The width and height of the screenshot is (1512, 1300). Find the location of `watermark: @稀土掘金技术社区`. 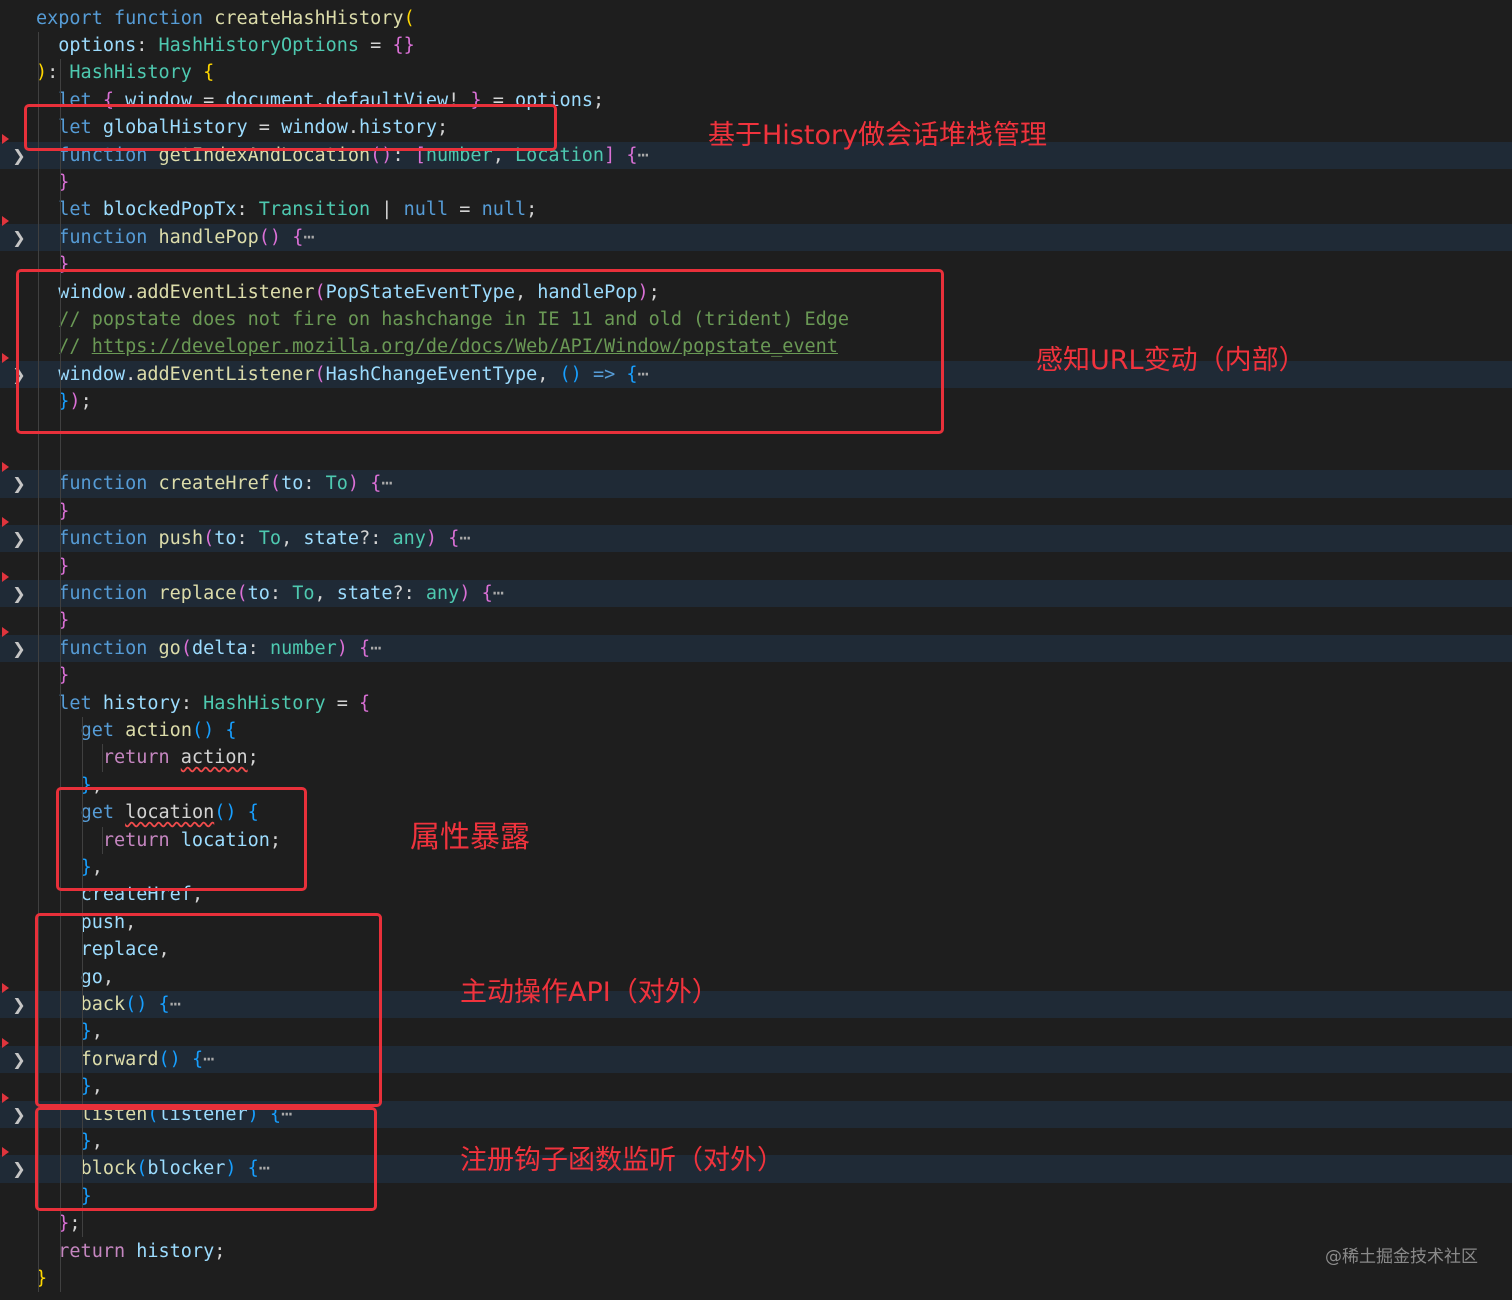

watermark: @稀土掘金技术社区 is located at coordinates (1401, 1257).